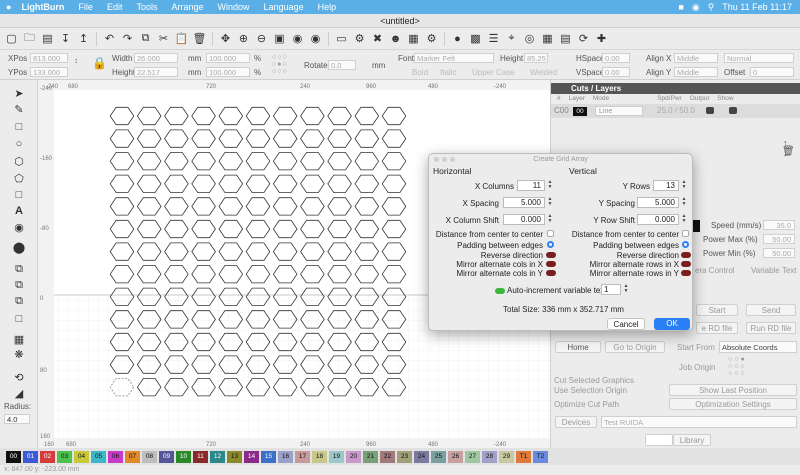  Describe the element at coordinates (19, 301) in the screenshot. I see `boolean-intersect-icon: ⧉` at that location.